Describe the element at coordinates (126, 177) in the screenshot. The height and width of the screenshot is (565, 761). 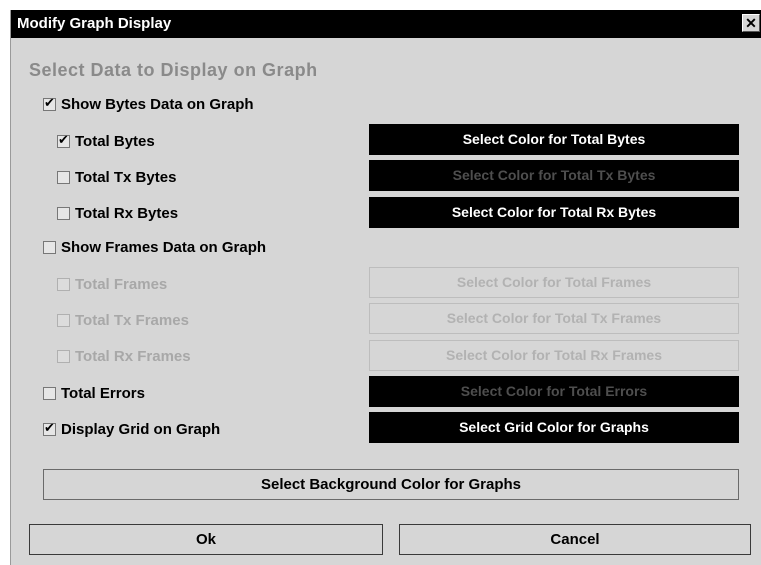
I see `total-tx-bytes-label: Total Tx Bytes` at that location.